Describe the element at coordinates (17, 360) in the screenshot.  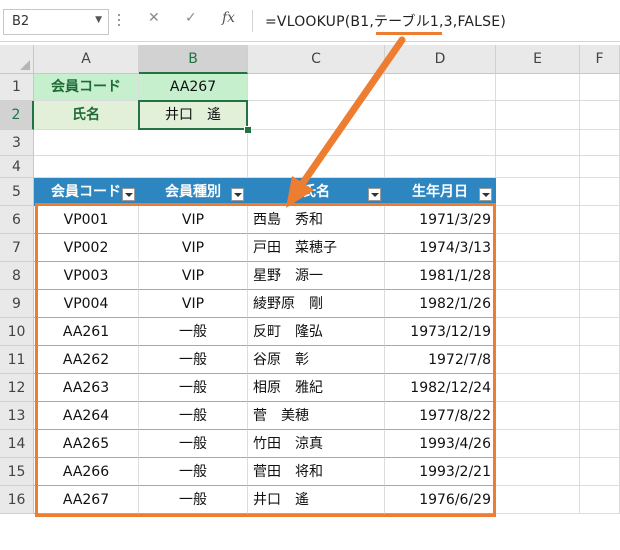
I see `row-header-11: 11` at that location.